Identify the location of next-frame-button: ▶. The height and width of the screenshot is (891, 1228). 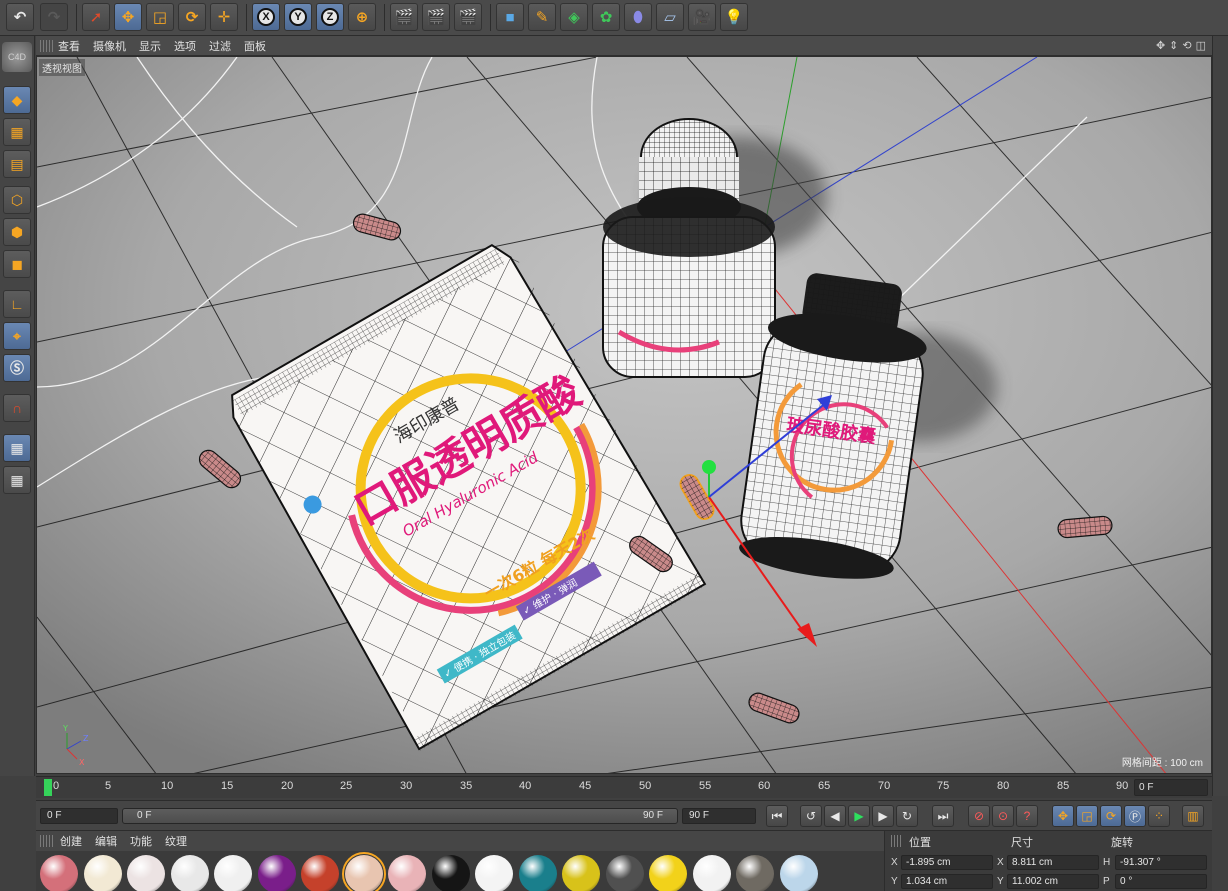
(883, 816).